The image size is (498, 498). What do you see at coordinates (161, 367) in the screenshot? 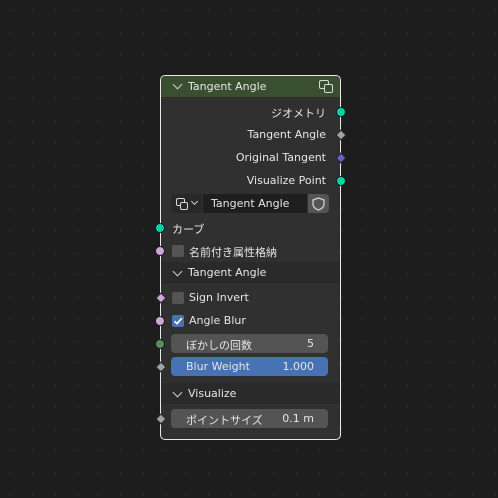
I see `input-blur-weight-socket` at bounding box center [161, 367].